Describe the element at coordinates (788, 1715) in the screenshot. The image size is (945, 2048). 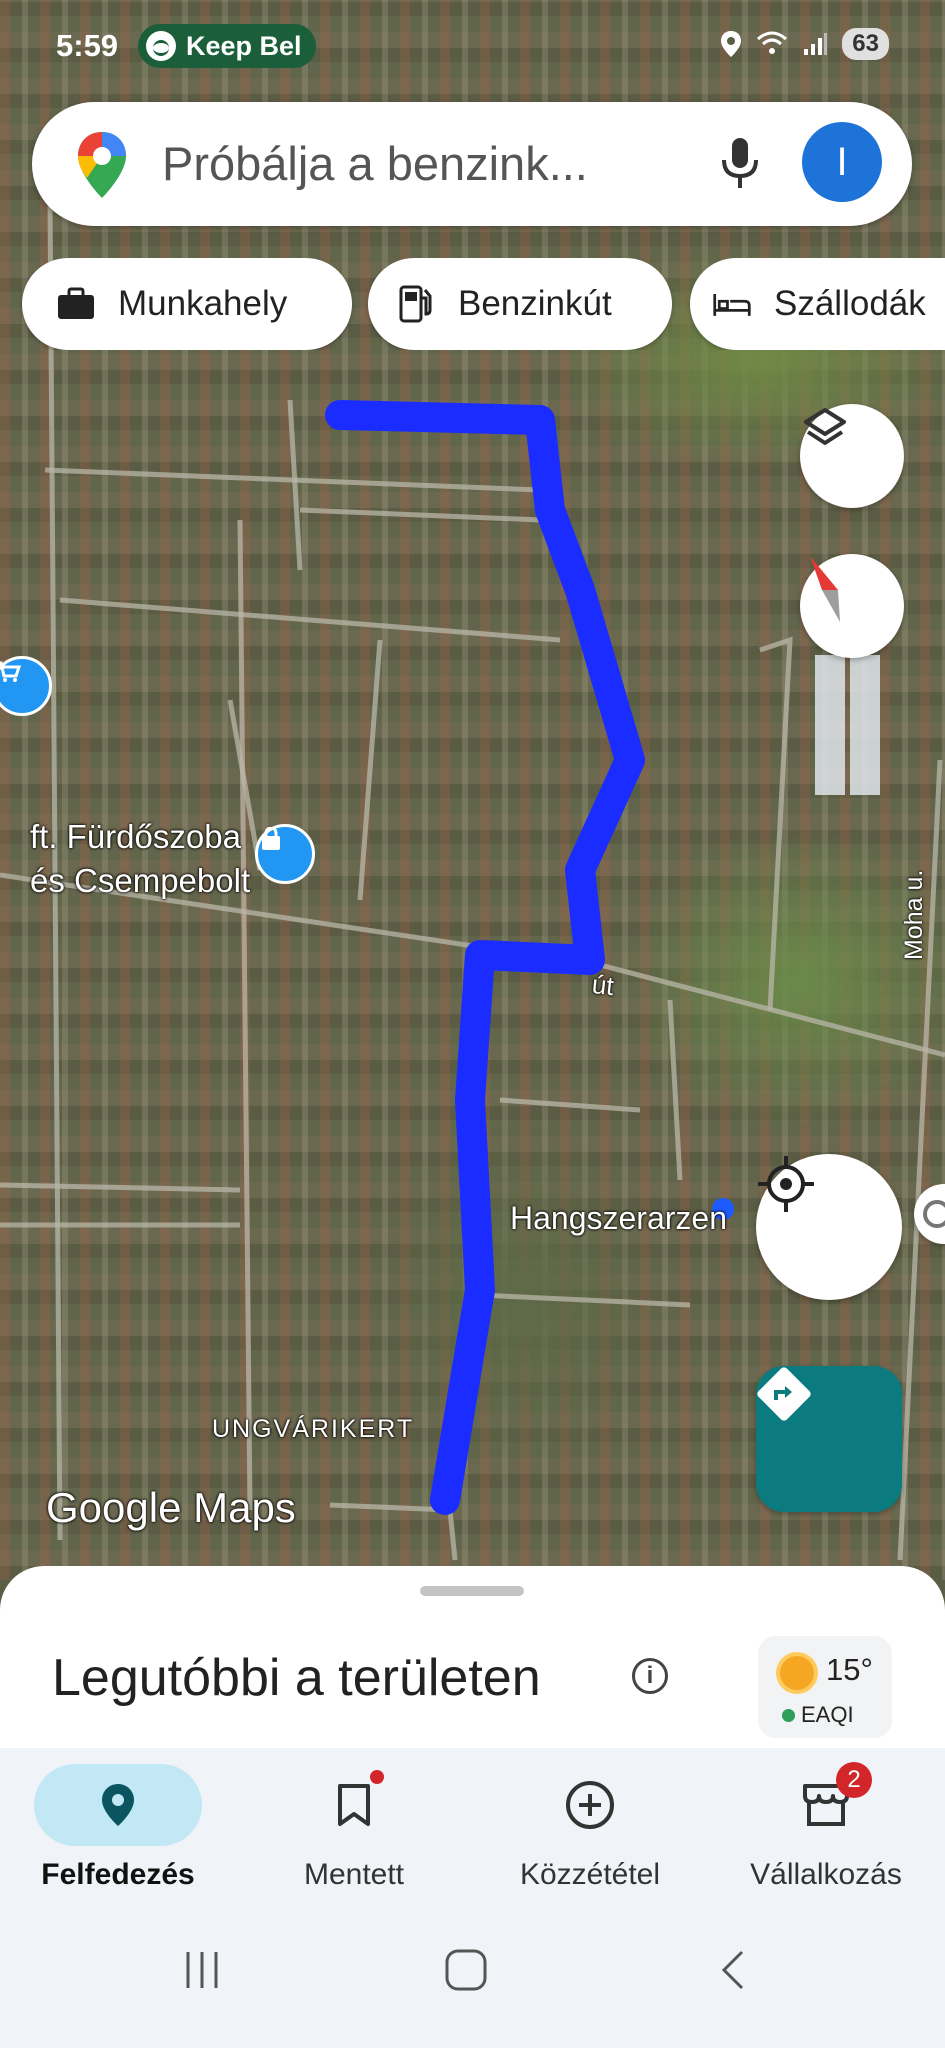
I see `air-quality-dot-icon` at that location.